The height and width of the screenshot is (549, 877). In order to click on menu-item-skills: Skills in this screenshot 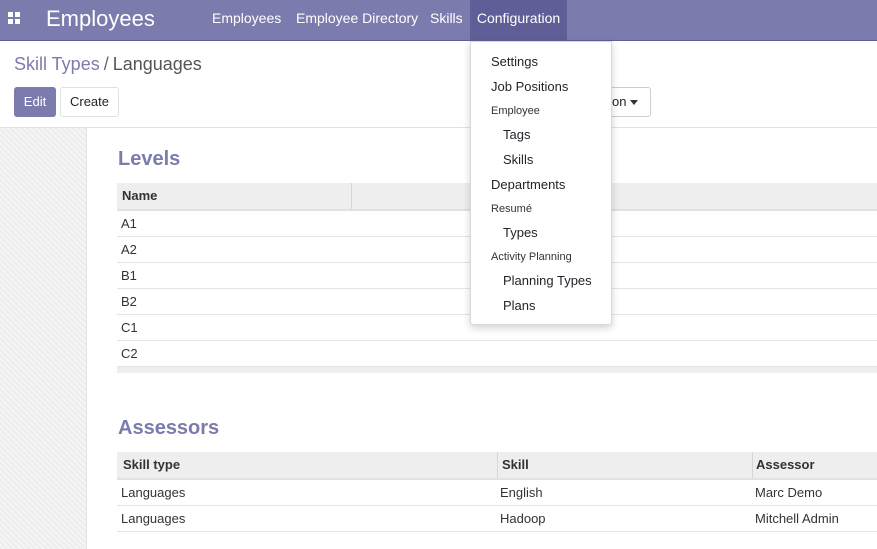, I will do `click(518, 160)`.